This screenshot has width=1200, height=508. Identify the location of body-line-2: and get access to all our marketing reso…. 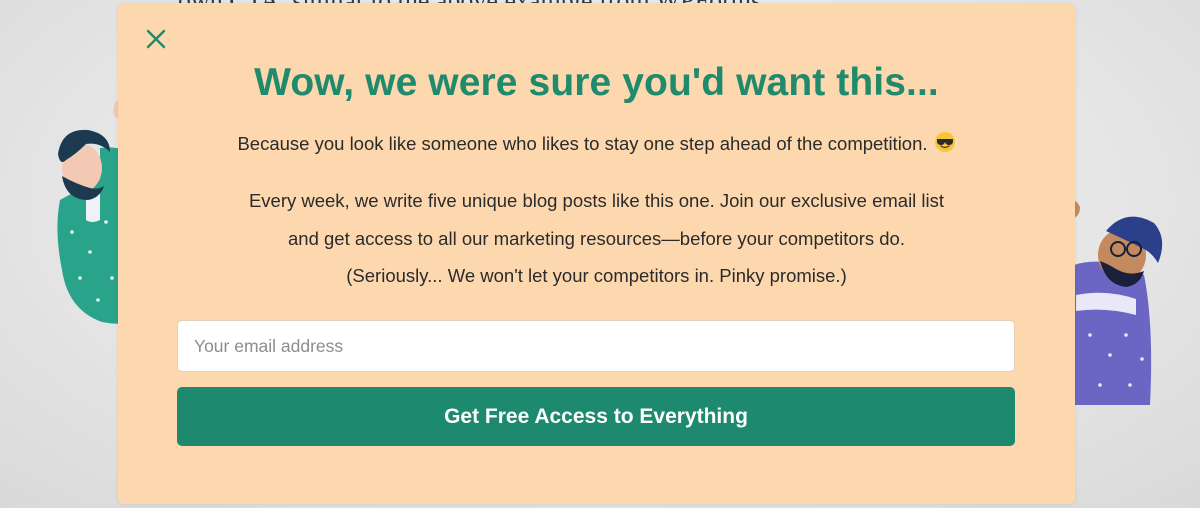
(596, 238).